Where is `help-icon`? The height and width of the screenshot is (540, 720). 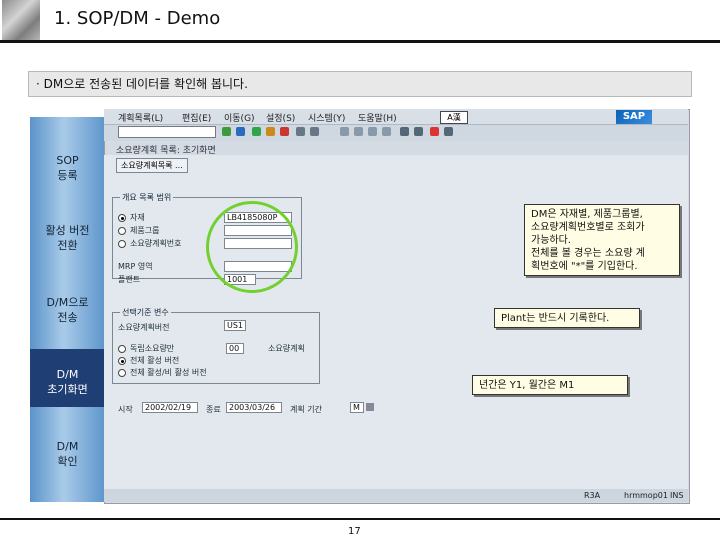
help-icon is located at coordinates (434, 131).